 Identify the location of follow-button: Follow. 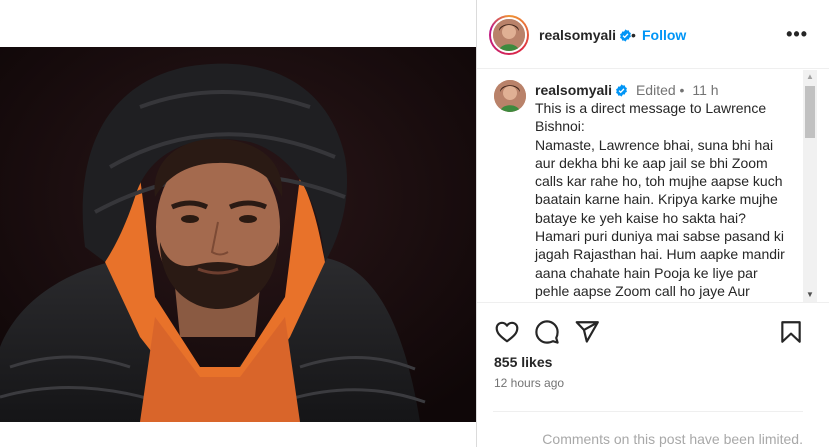
(664, 35).